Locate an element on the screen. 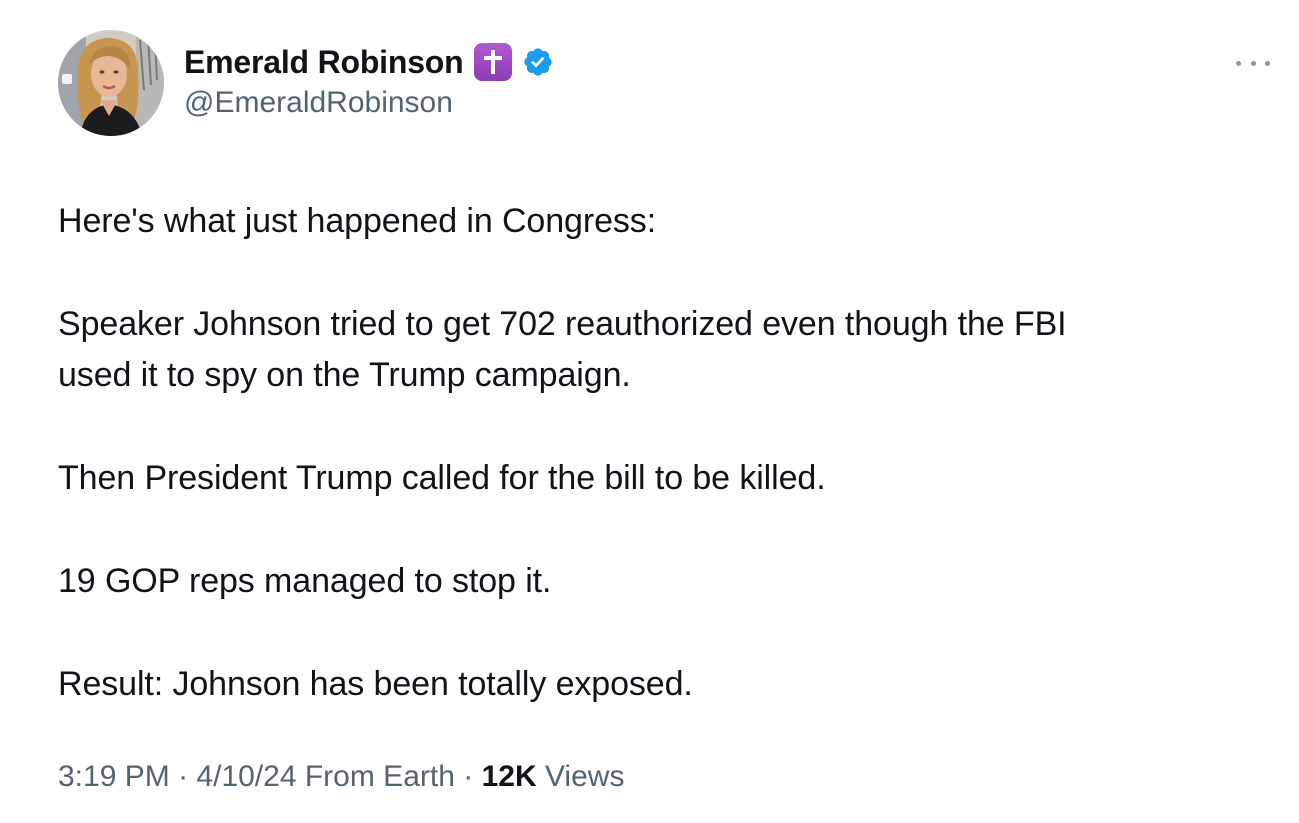 Image resolution: width=1299 pixels, height=823 pixels. author-handle: @EmeraldRobinson is located at coordinates (369, 103).